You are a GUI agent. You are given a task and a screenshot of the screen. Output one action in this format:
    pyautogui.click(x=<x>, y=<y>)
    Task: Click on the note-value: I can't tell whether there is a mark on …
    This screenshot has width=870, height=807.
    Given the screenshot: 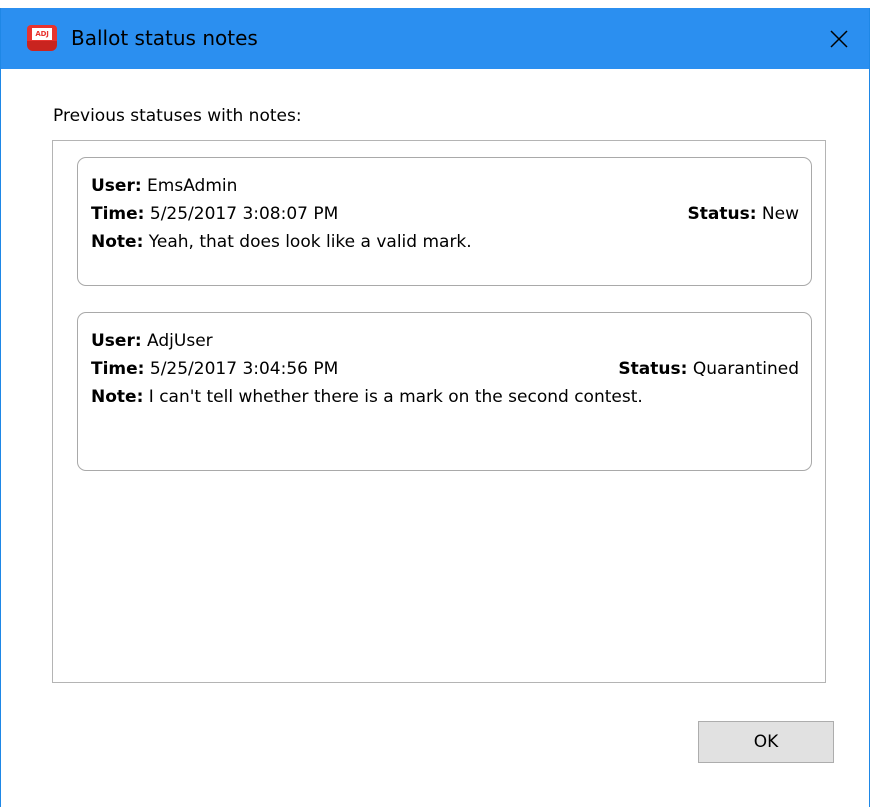 What is the action you would take?
    pyautogui.click(x=395, y=397)
    